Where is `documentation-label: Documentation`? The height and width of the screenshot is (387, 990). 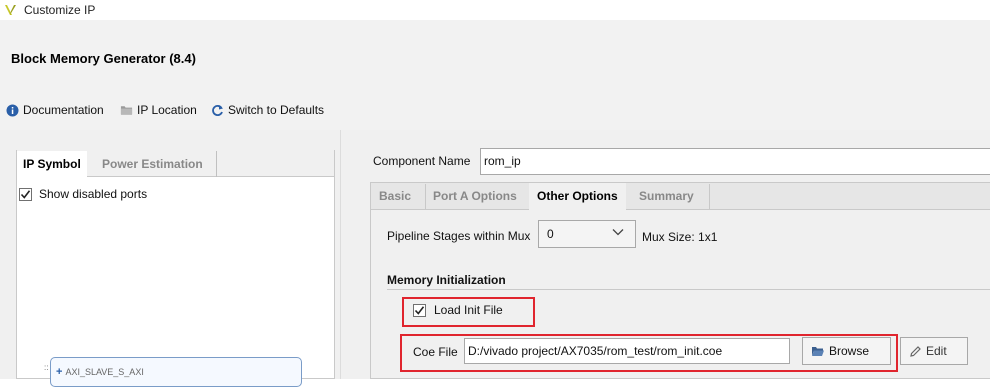
documentation-label: Documentation is located at coordinates (63, 110).